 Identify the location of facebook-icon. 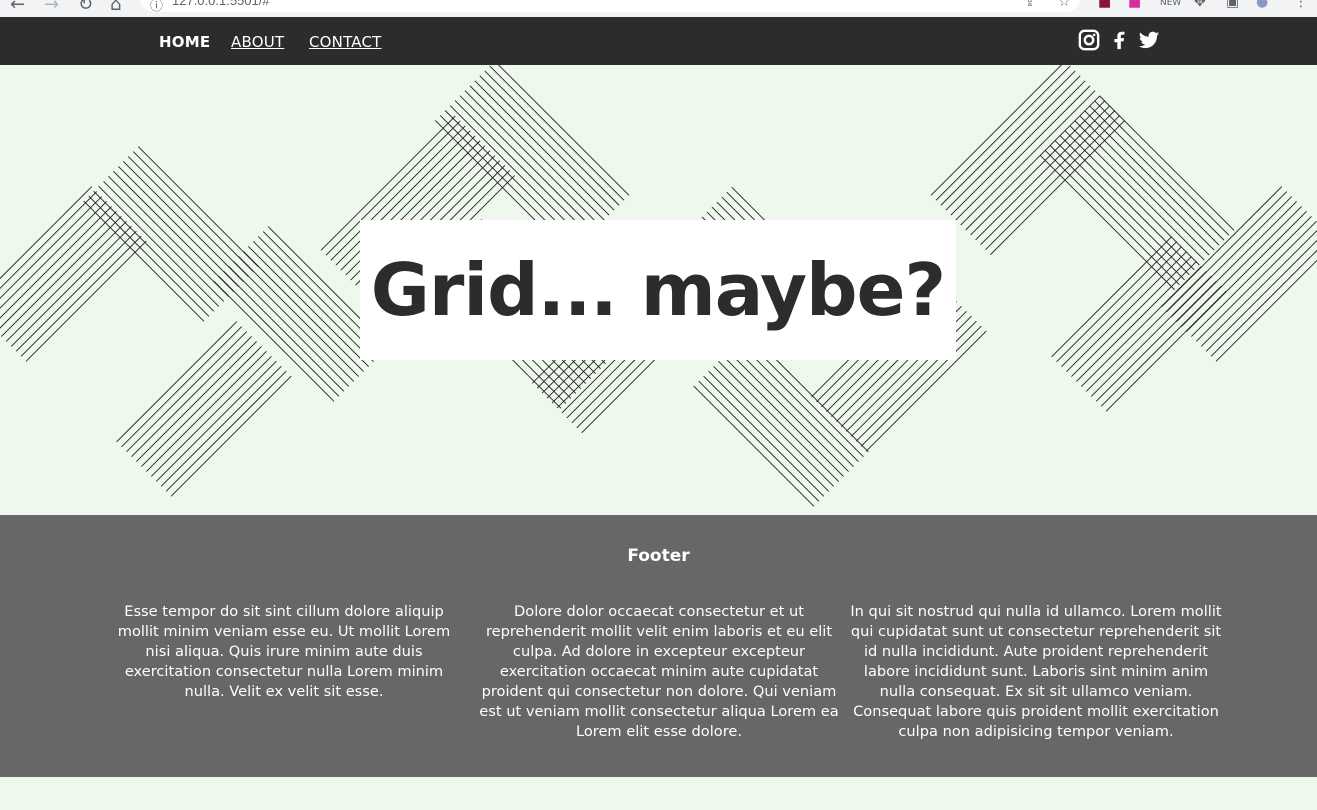
(1119, 40).